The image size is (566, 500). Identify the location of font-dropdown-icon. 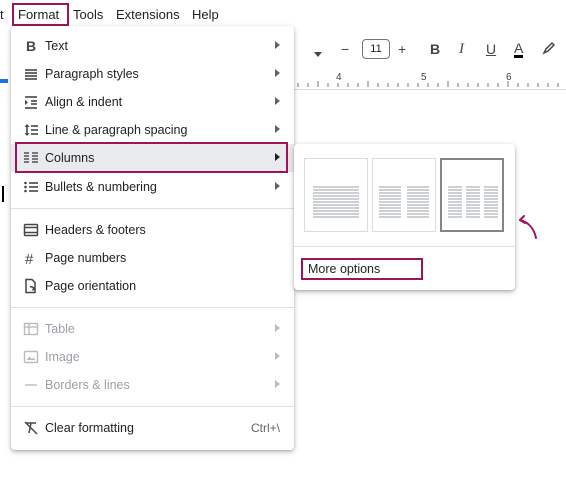
(318, 53).